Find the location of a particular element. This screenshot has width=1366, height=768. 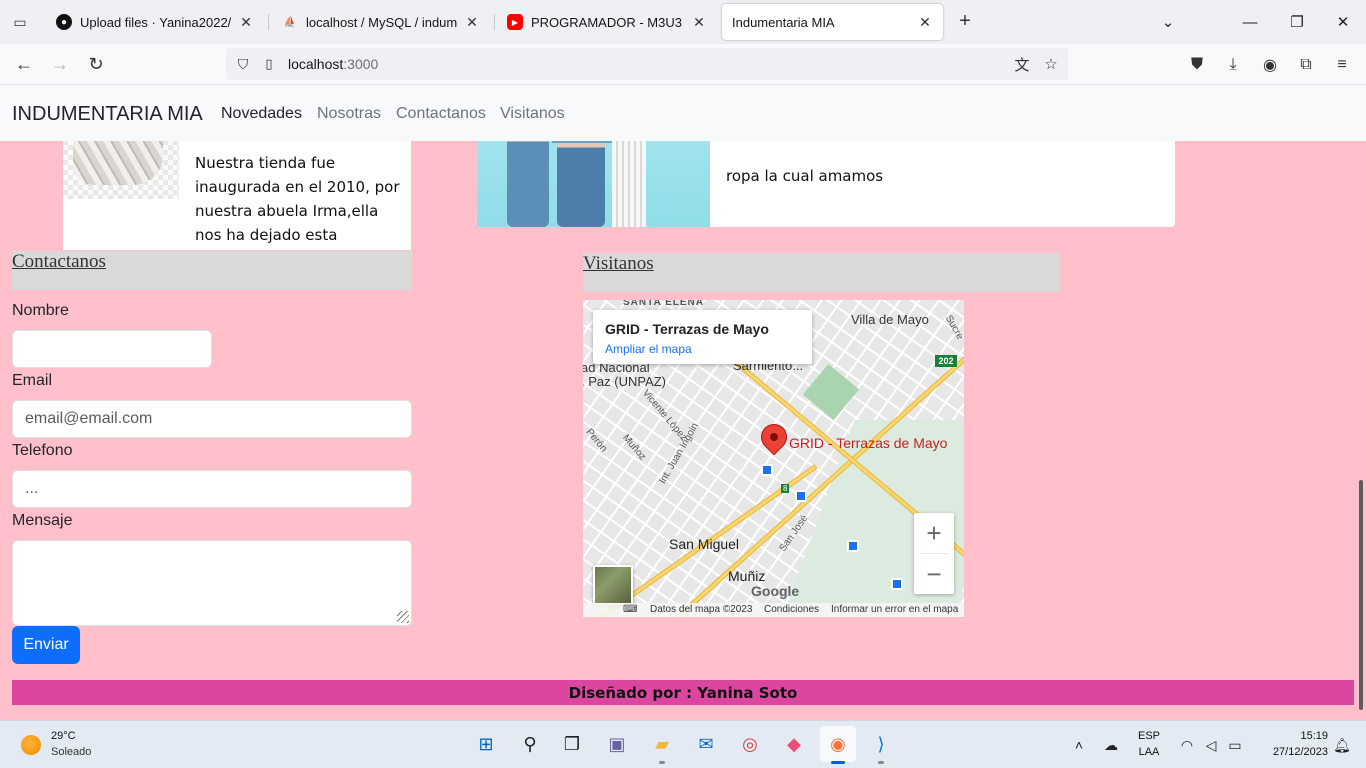

shield-icon: ⛉ is located at coordinates (243, 64).